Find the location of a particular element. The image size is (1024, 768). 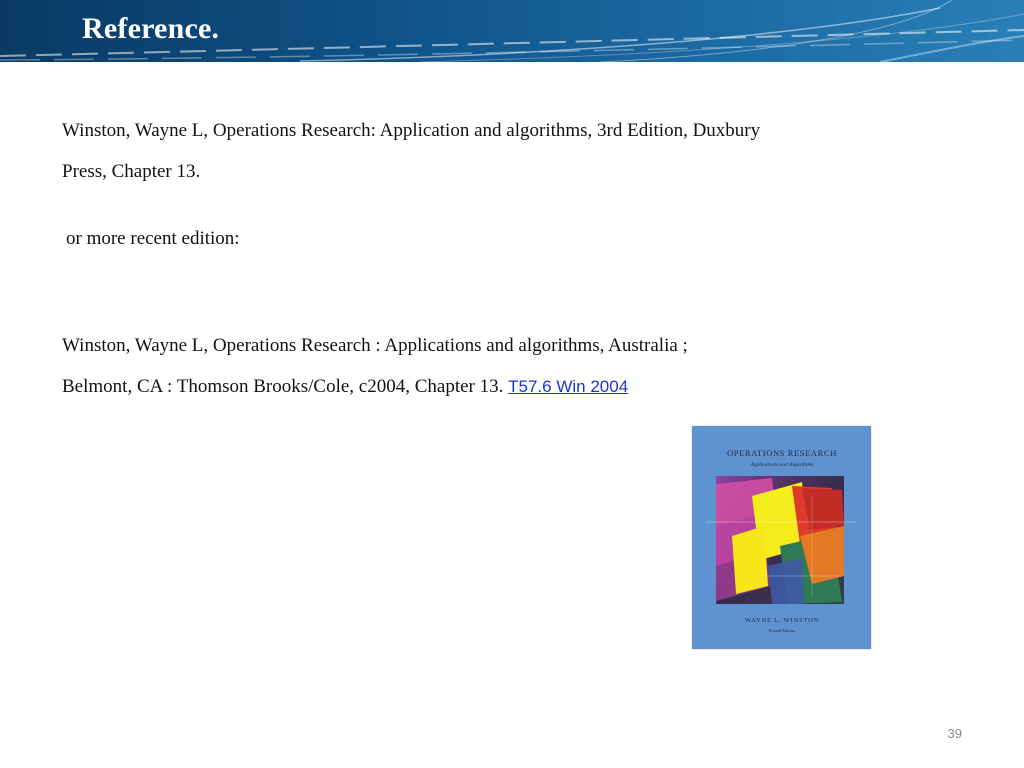

book-cover-title: Operations Research is located at coordinates (782, 453).